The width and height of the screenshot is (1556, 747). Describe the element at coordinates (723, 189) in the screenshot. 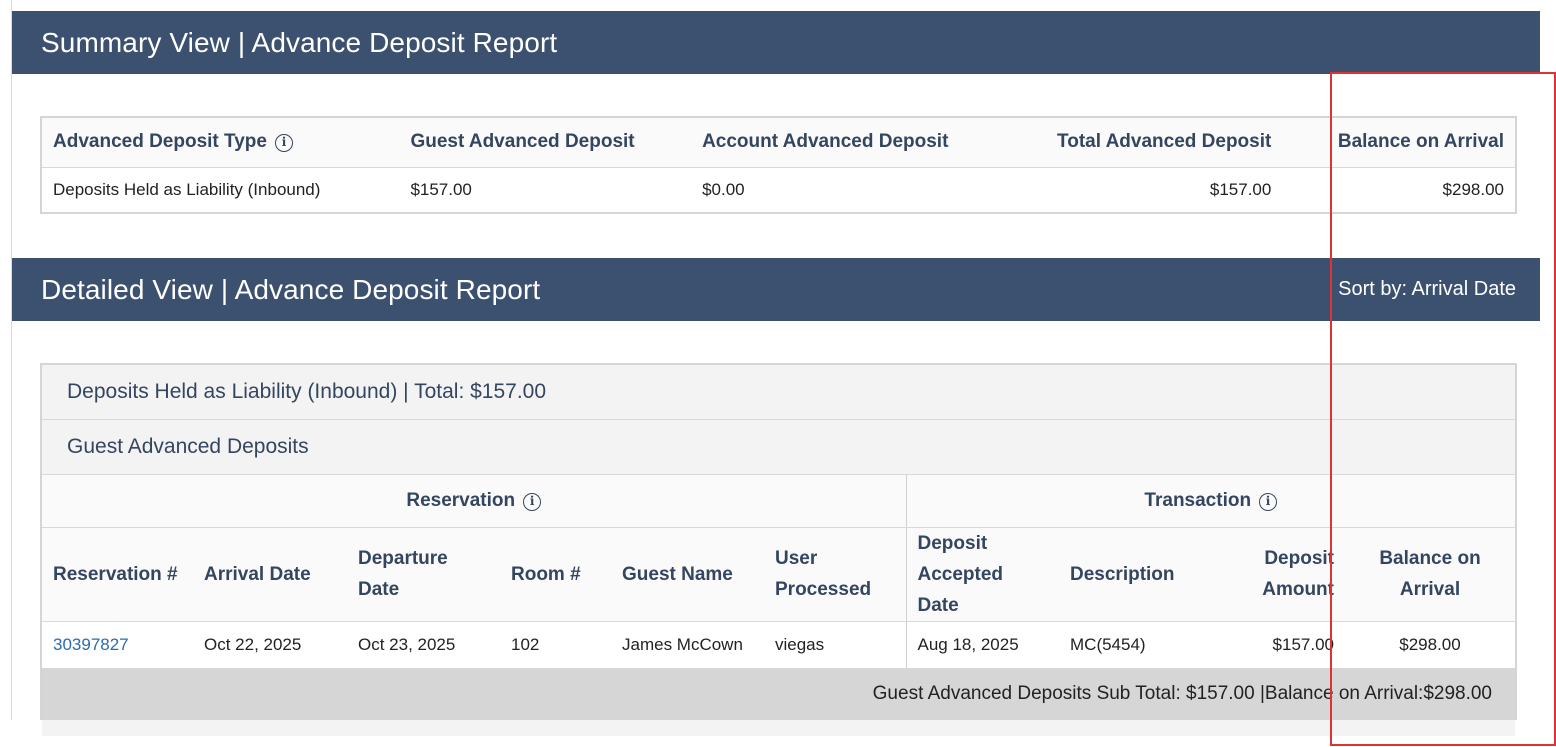

I see `cell-account: $0.00` at that location.